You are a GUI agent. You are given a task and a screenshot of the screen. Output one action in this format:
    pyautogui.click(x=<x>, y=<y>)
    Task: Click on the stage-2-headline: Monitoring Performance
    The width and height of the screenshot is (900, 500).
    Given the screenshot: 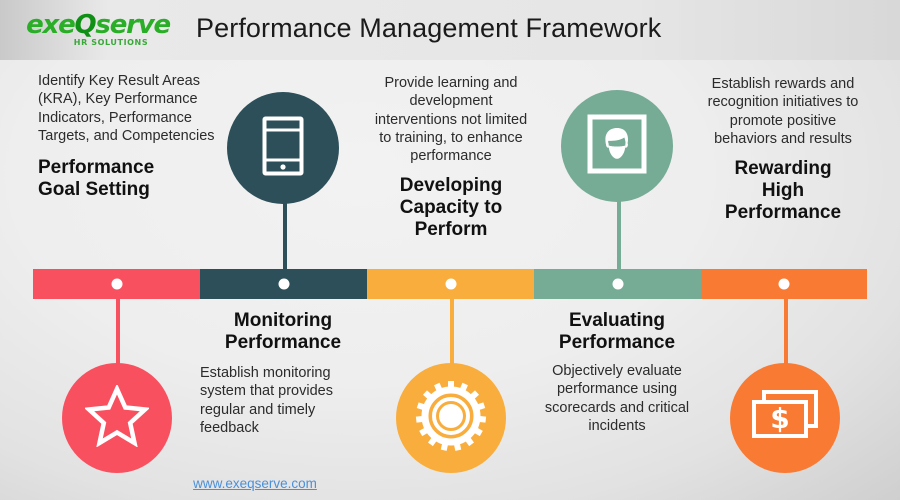 What is the action you would take?
    pyautogui.click(x=283, y=332)
    